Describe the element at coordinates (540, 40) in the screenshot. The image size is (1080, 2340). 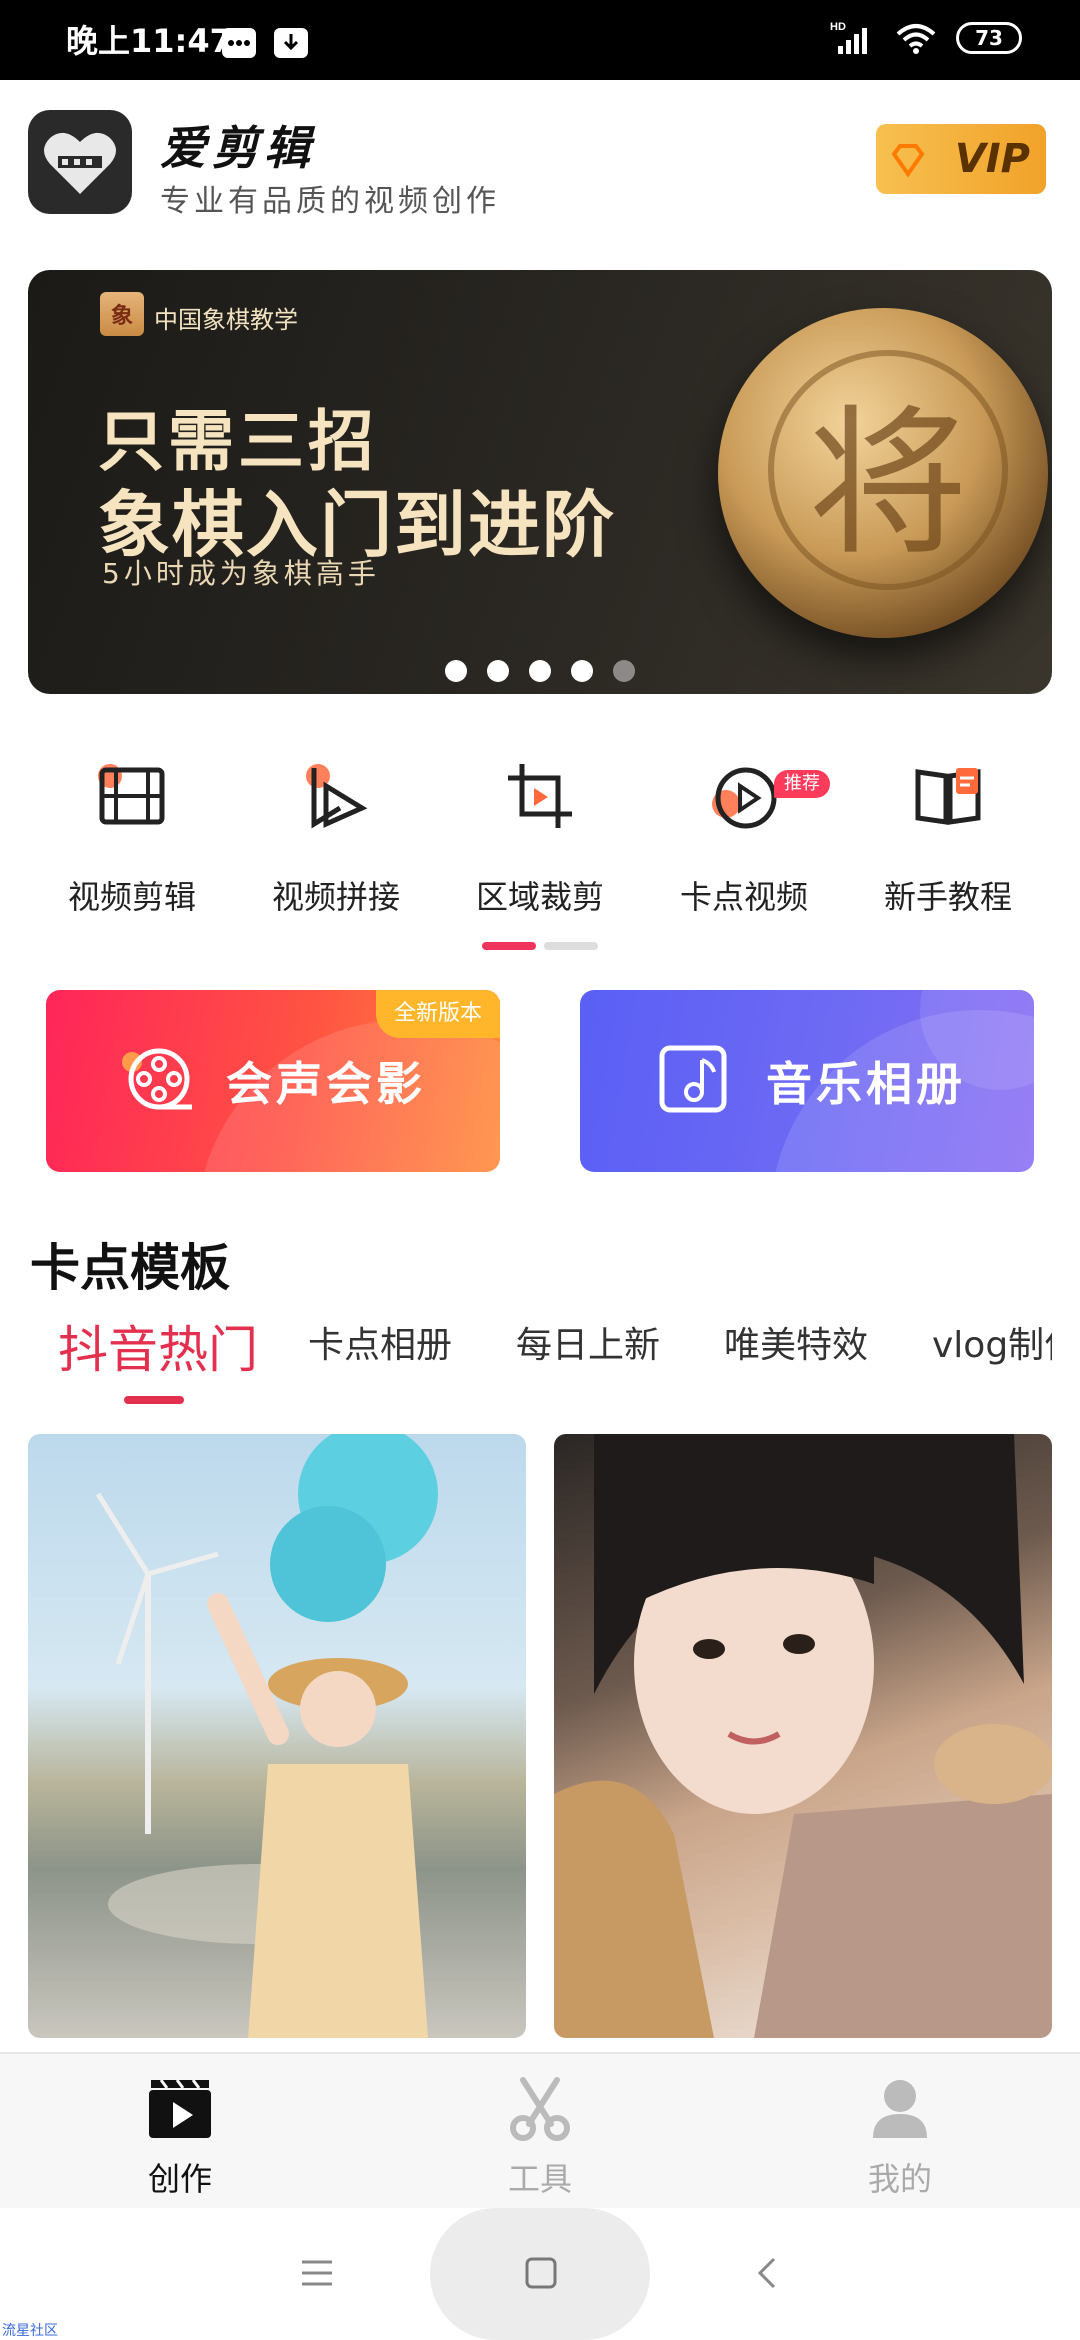
I see `status-bar: 晚上11:47 HD 73` at that location.